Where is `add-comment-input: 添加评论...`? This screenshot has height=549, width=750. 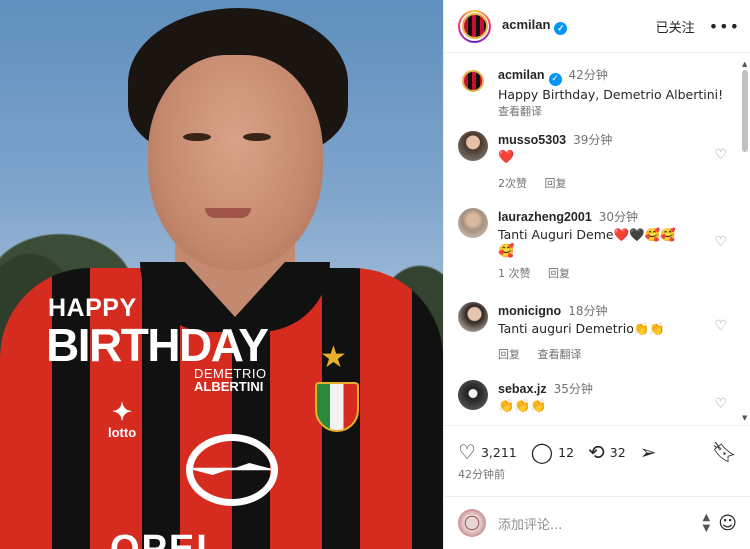 add-comment-input: 添加评论... is located at coordinates (530, 523).